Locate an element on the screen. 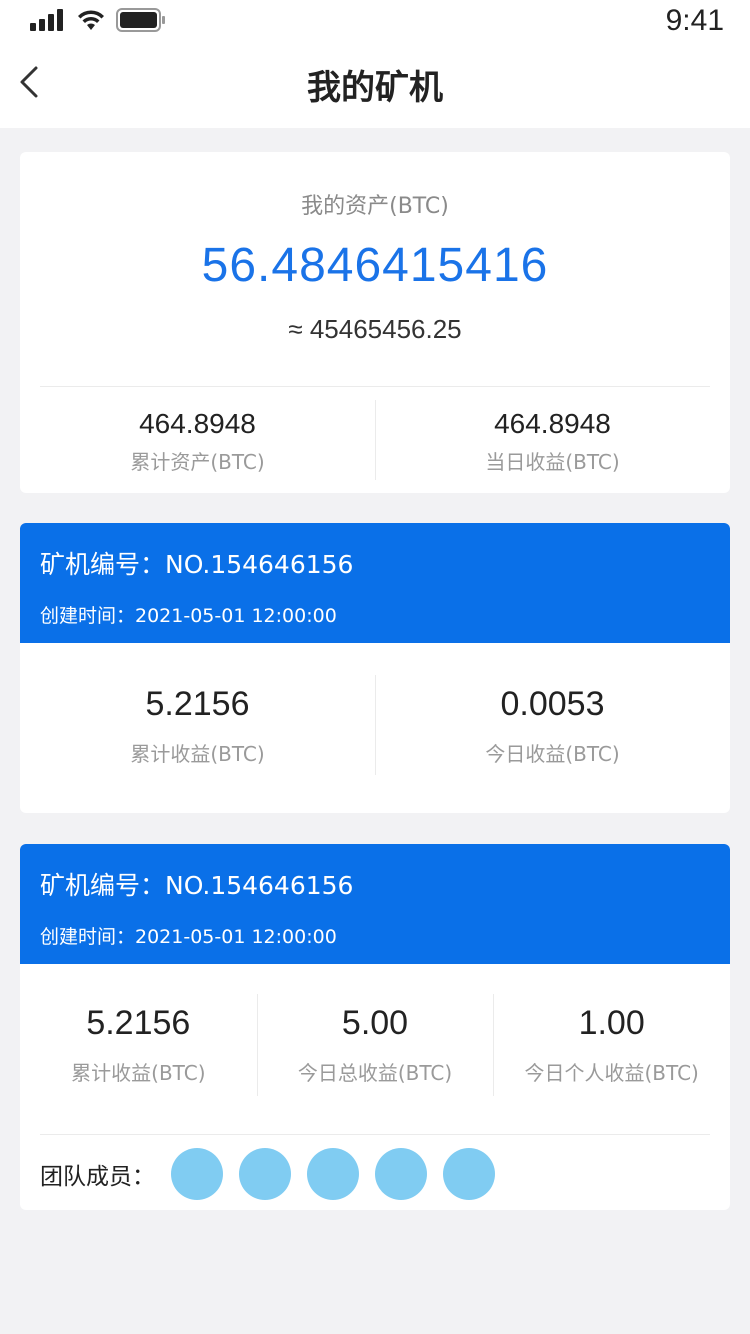  team-members: 团队成员： is located at coordinates (275, 1174).